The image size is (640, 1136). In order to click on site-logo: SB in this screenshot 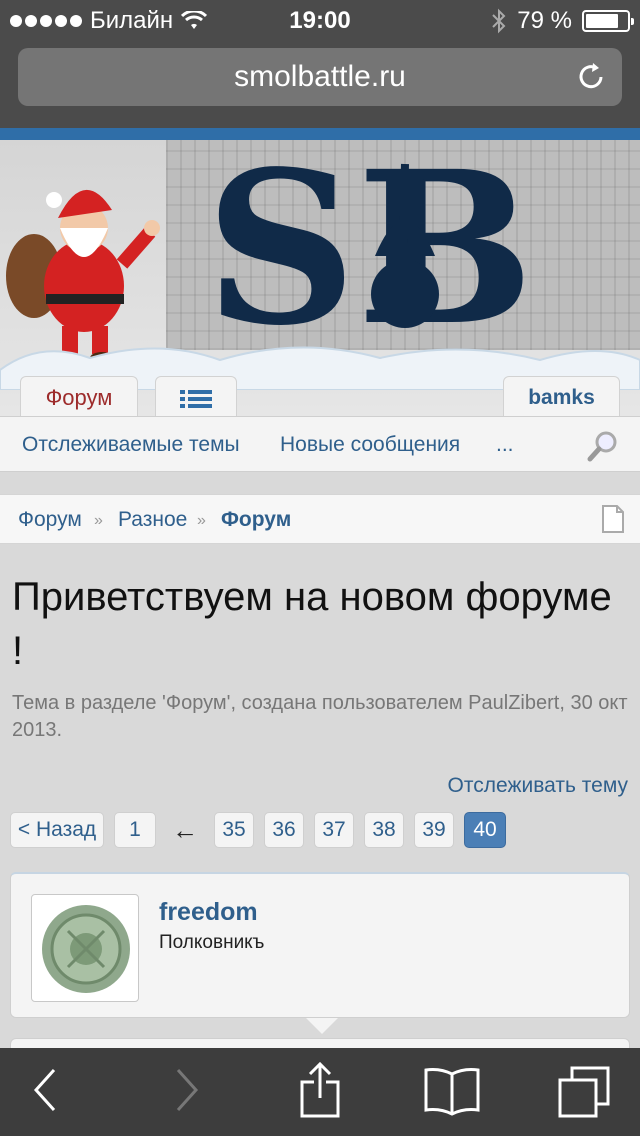, I will do `click(415, 244)`.